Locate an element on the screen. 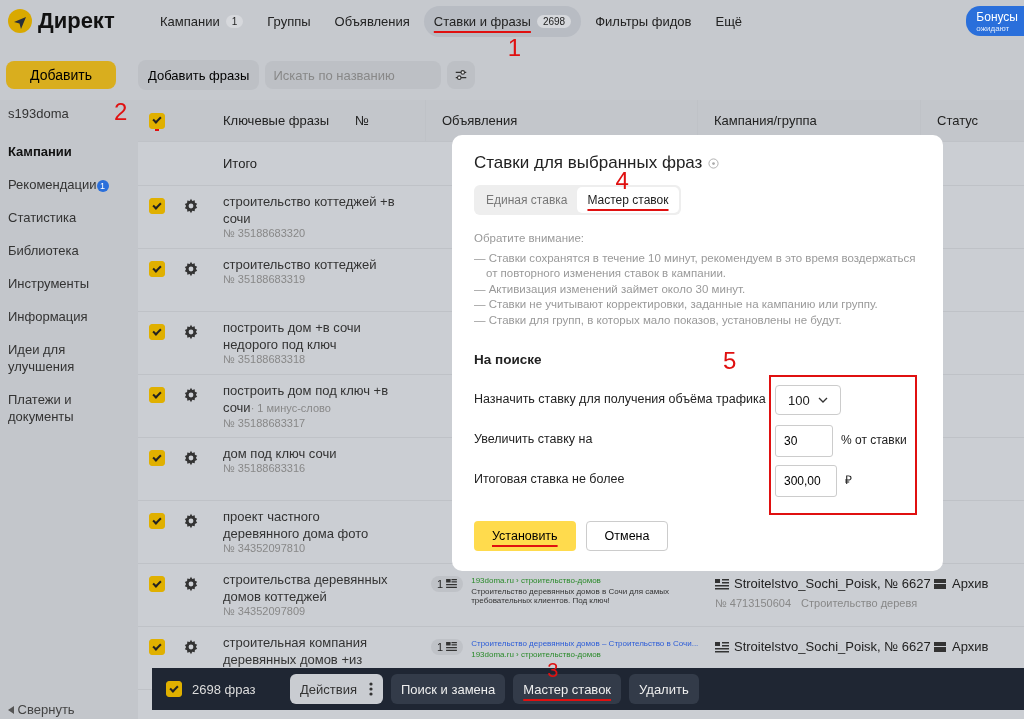 The height and width of the screenshot is (719, 1024). keyword-phrase: проект частного деревянного дома фото is located at coordinates (310, 525).